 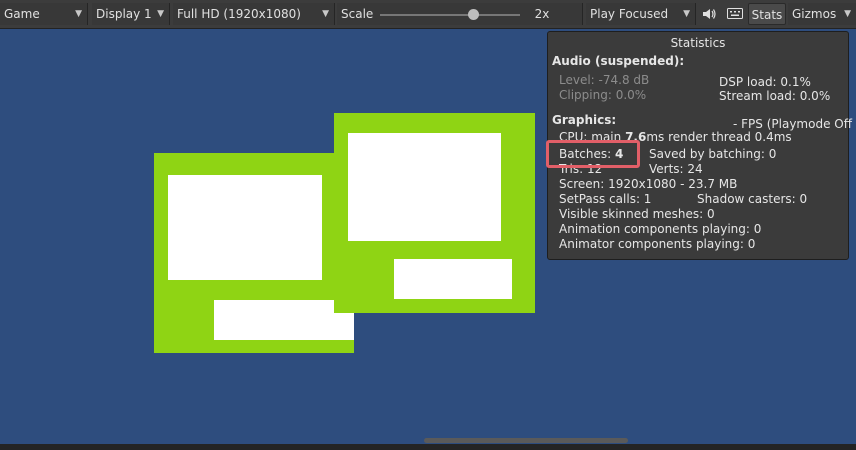 I want to click on screen-readout: Screen: 1920x1080 - 23.7 MB, so click(x=648, y=184).